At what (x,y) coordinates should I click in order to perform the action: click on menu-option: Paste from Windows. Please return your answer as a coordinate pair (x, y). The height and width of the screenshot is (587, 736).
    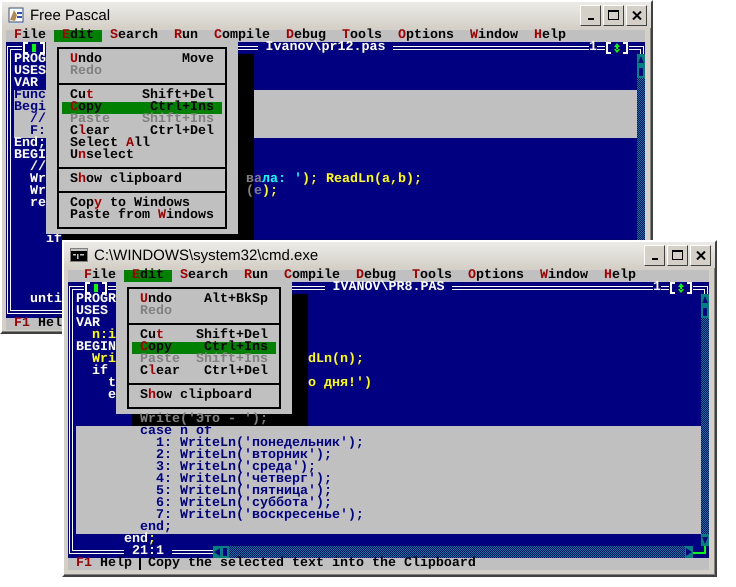
    Looking at the image, I should click on (142, 216).